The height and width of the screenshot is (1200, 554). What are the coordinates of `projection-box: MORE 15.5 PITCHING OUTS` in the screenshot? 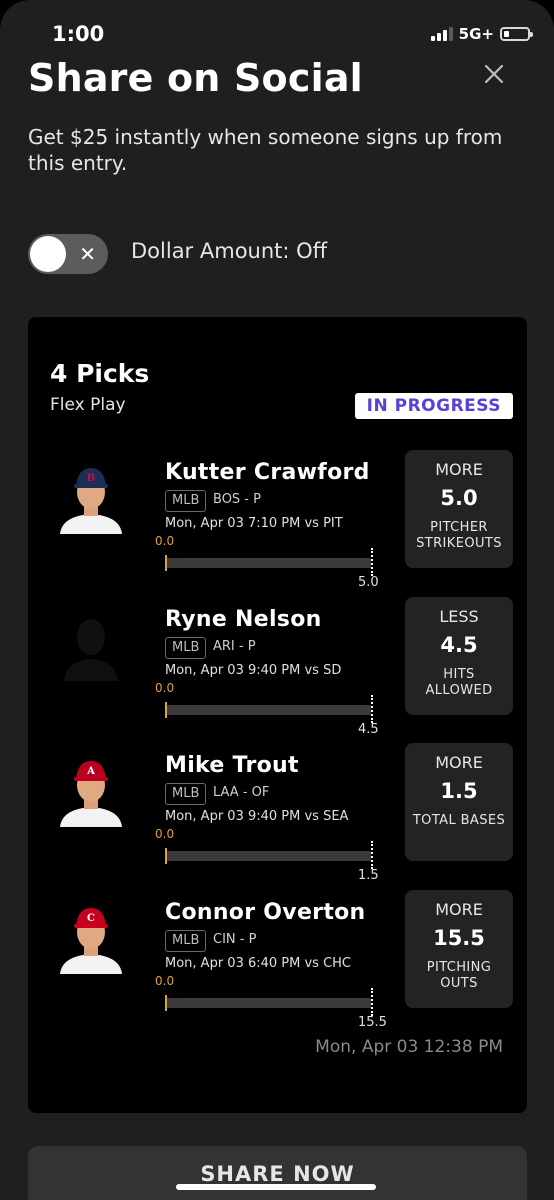 It's located at (459, 949).